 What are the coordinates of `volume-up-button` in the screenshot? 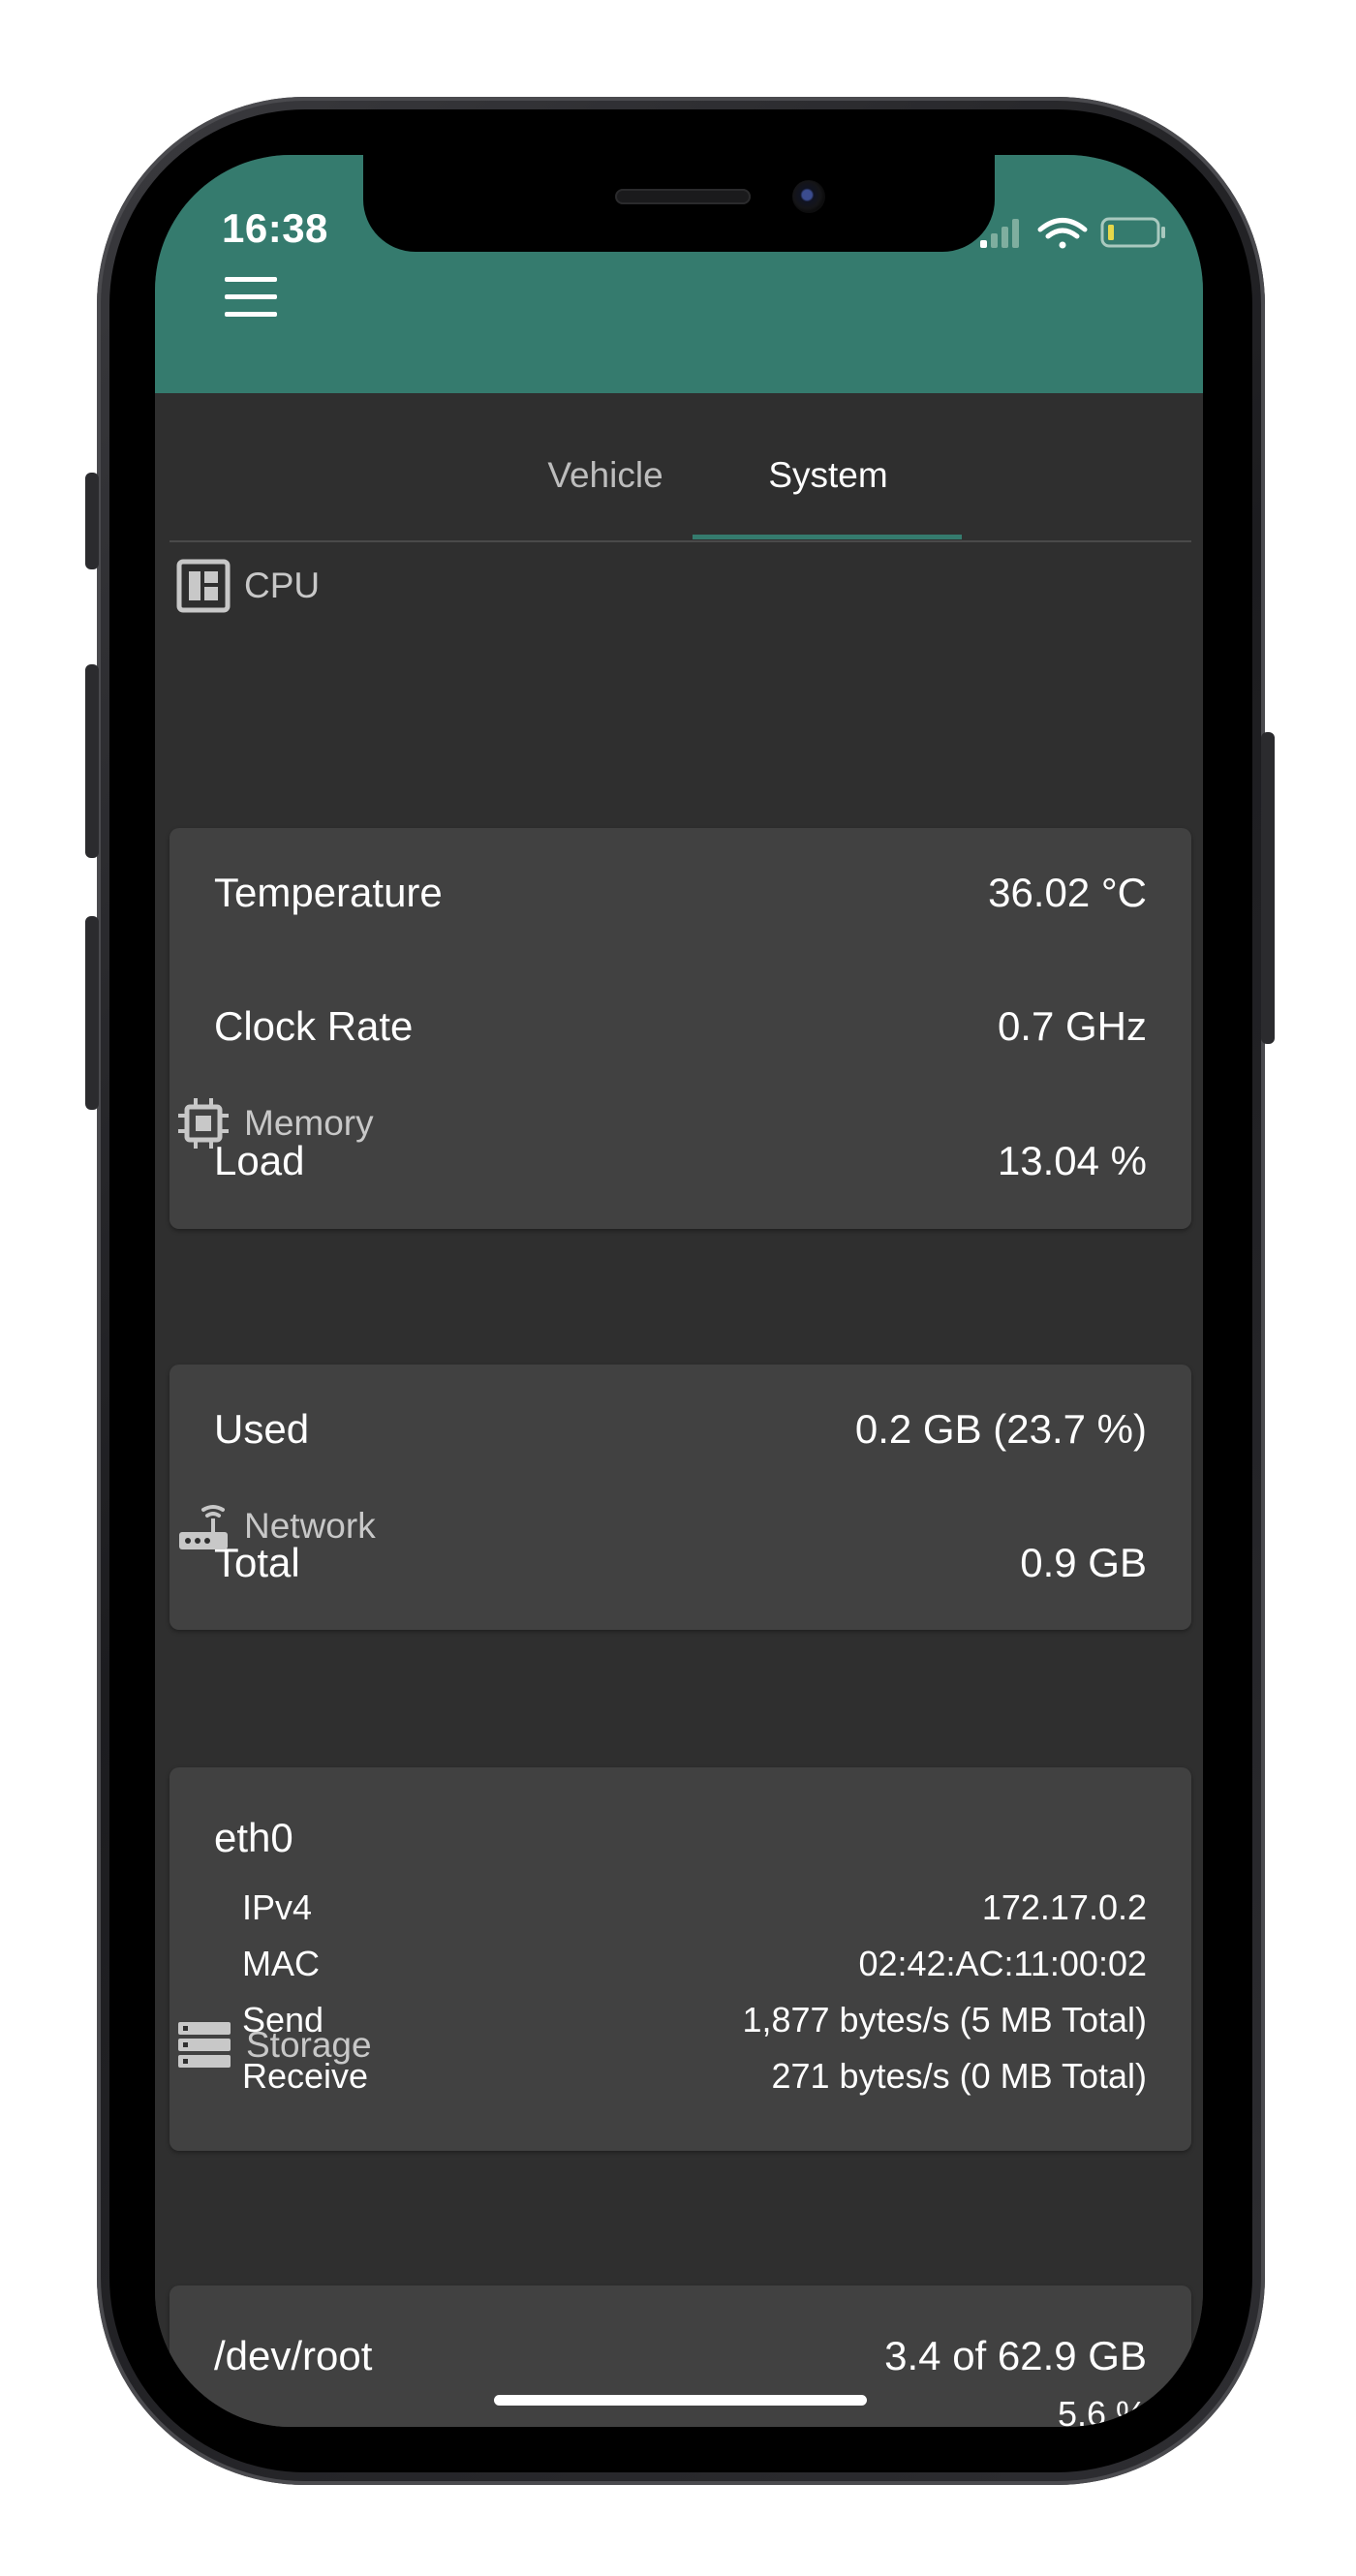 It's located at (92, 761).